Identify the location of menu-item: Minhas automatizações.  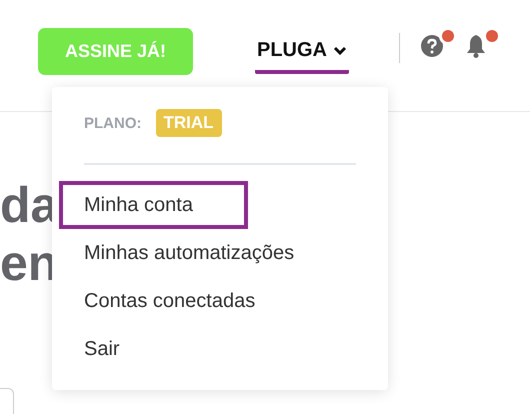
(178, 253).